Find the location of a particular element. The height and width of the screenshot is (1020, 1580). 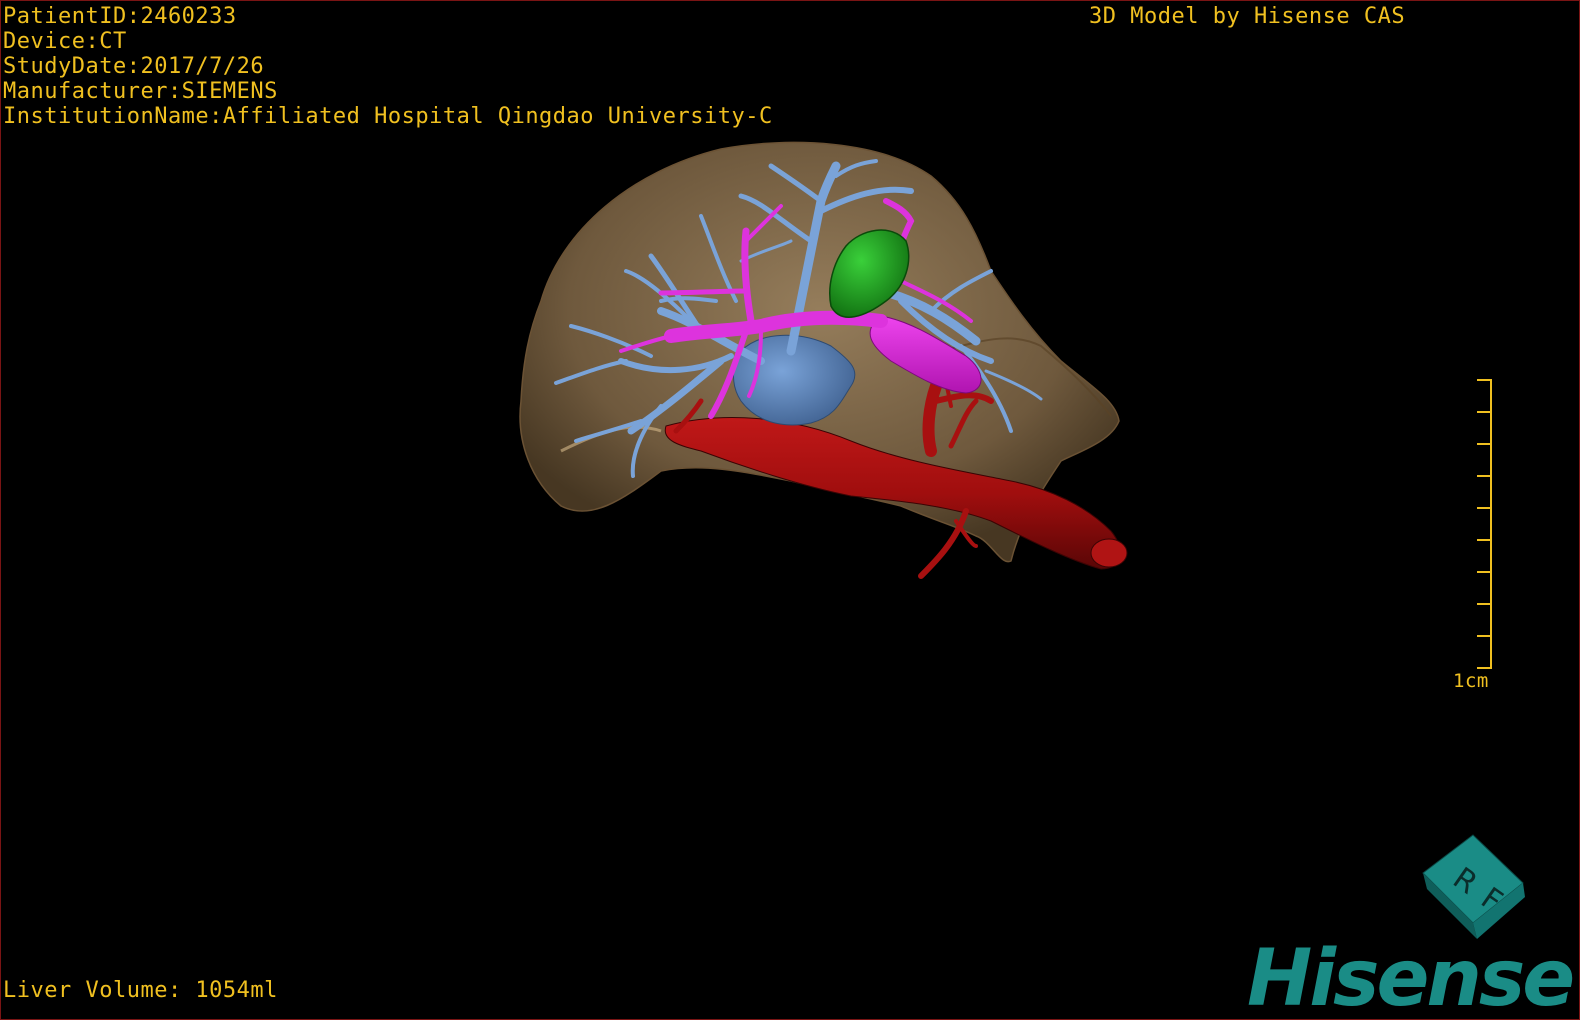

liver-volume: Liver Volume: 1054ml is located at coordinates (140, 990).